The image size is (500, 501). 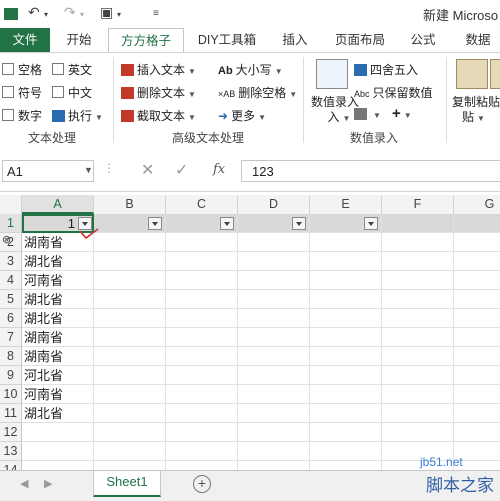 What do you see at coordinates (11, 337) in the screenshot?
I see `row-header-7: 7` at bounding box center [11, 337].